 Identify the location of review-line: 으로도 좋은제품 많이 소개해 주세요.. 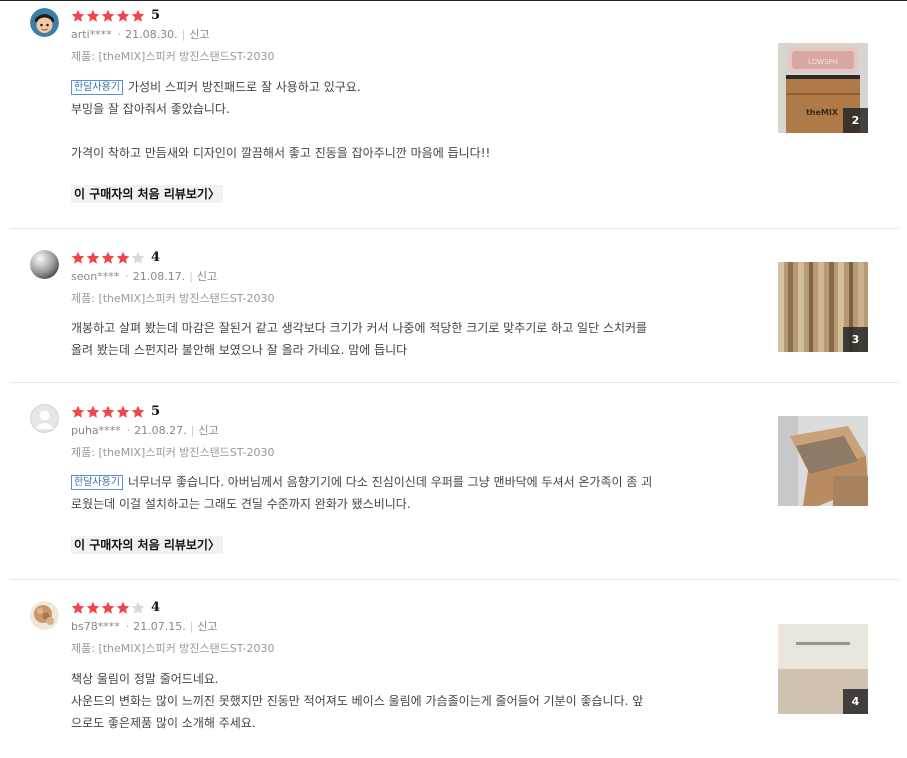
(163, 723).